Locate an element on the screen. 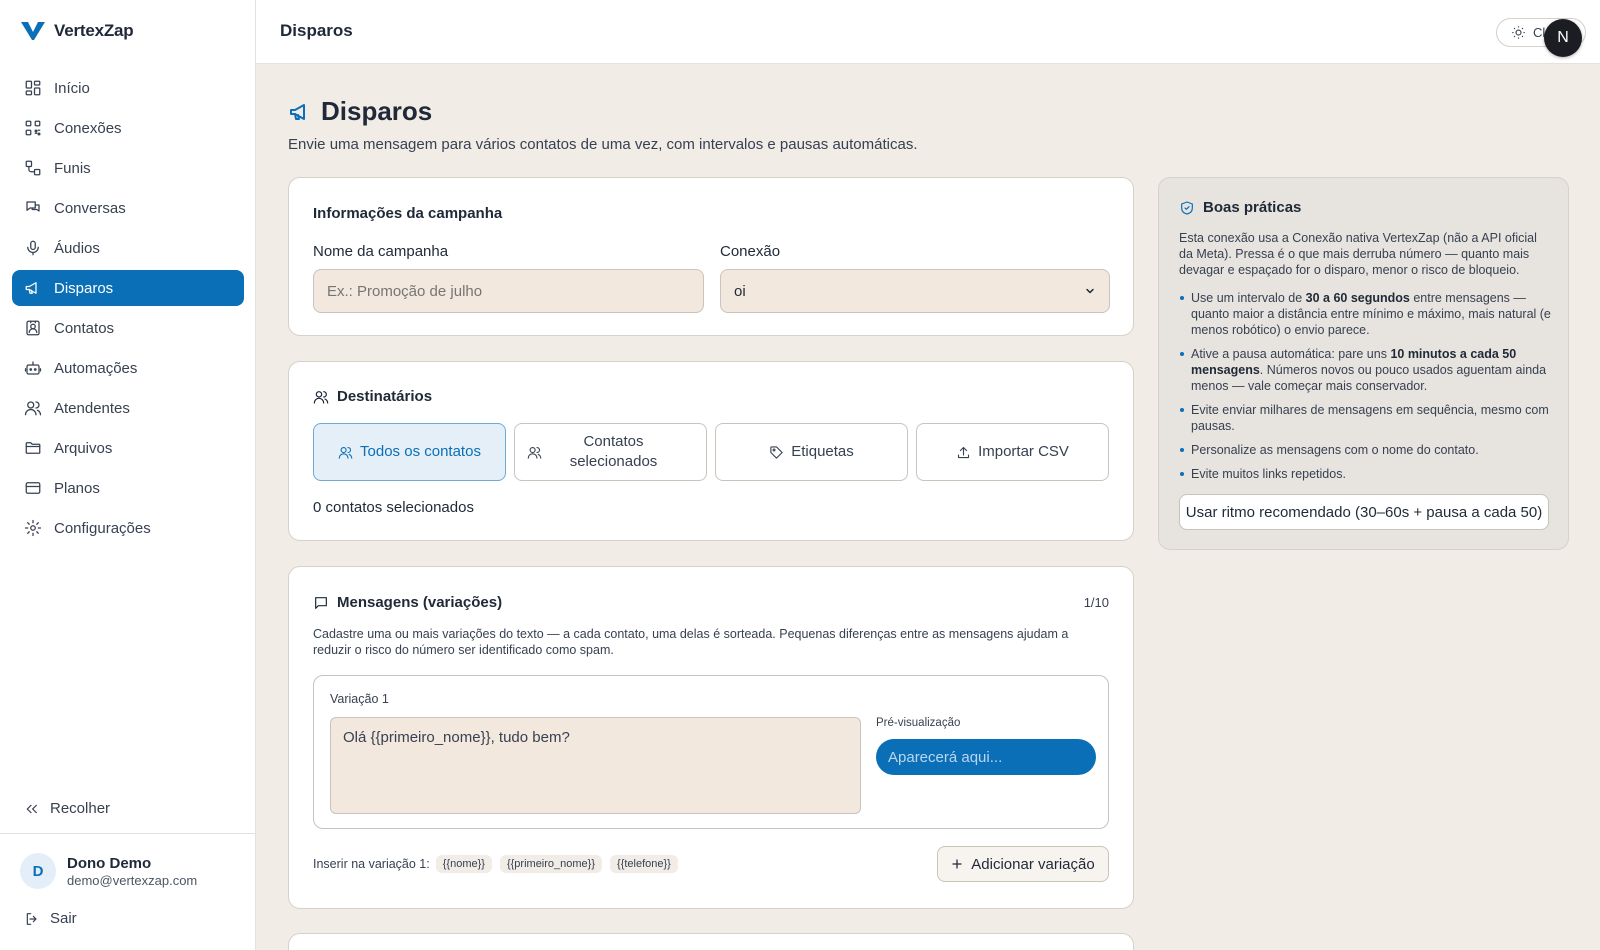 This screenshot has width=1600, height=950. insert-label: Inserir na variação 1: is located at coordinates (371, 864).